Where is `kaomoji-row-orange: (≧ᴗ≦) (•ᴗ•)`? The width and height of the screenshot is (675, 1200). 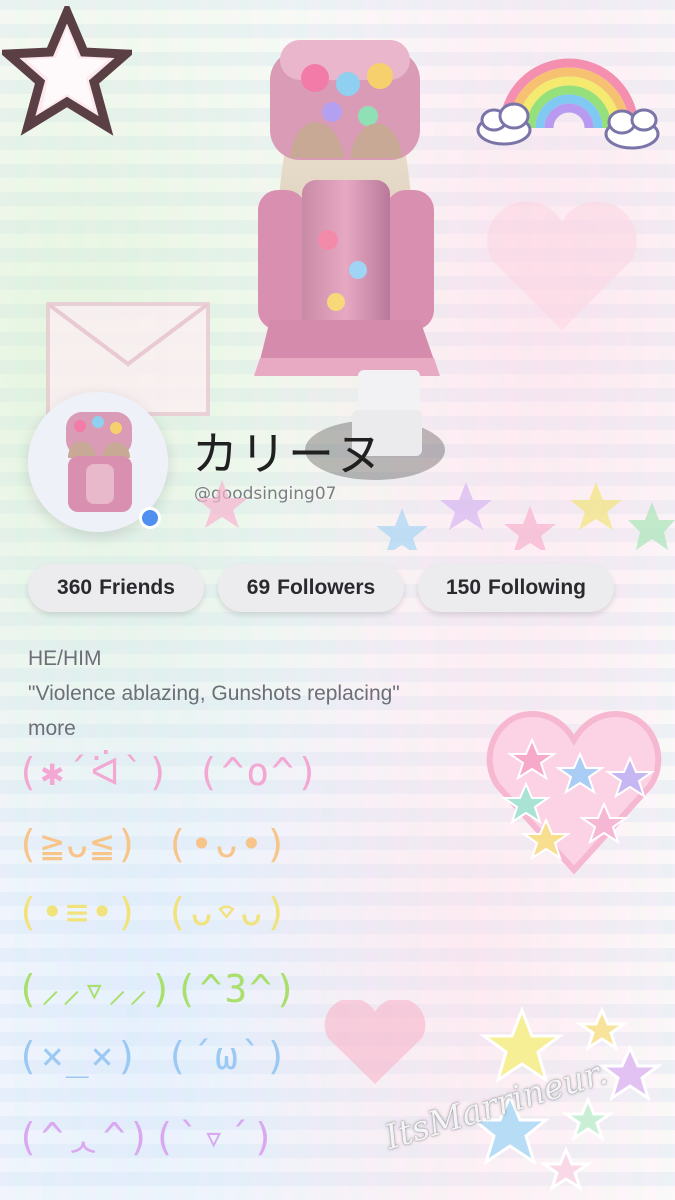
kaomoji-row-orange: (≧ᴗ≦) (•ᴗ•) is located at coordinates (153, 844).